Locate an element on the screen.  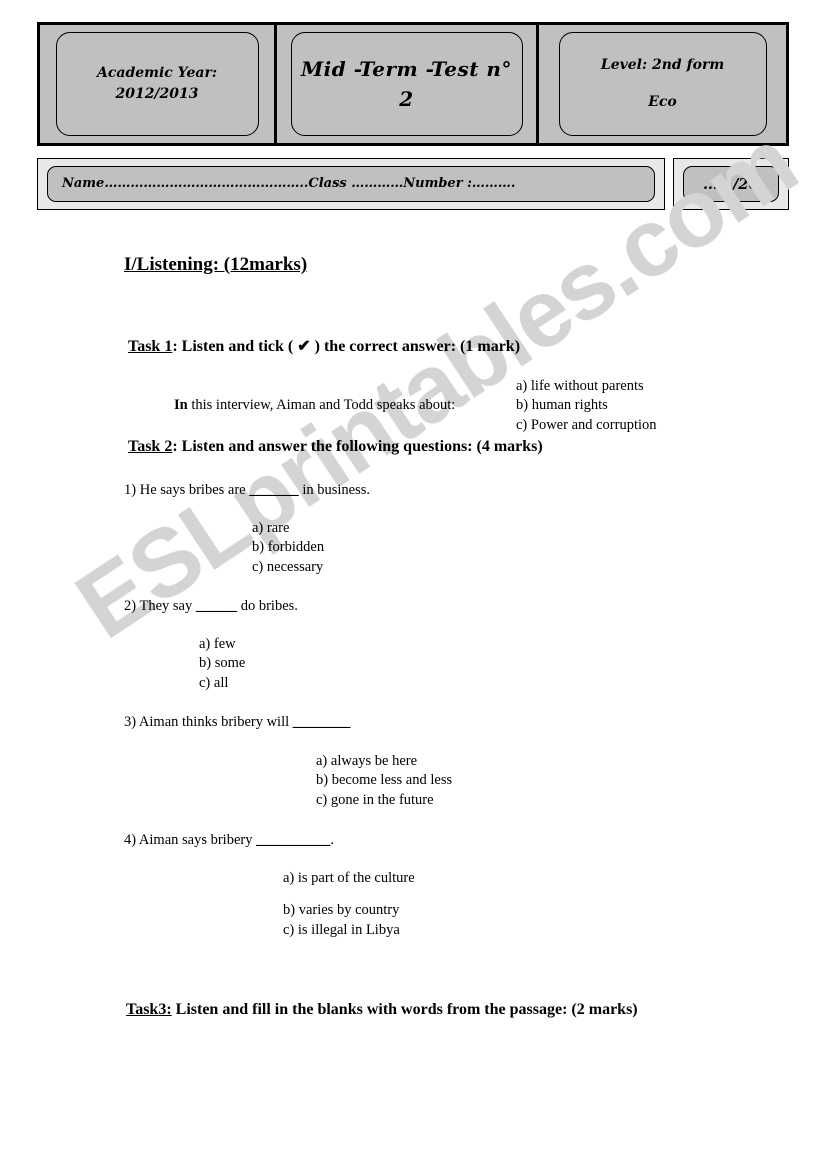
task2-q1-options: a) rare b) forbidden c) necessary is located at coordinates (288, 548).